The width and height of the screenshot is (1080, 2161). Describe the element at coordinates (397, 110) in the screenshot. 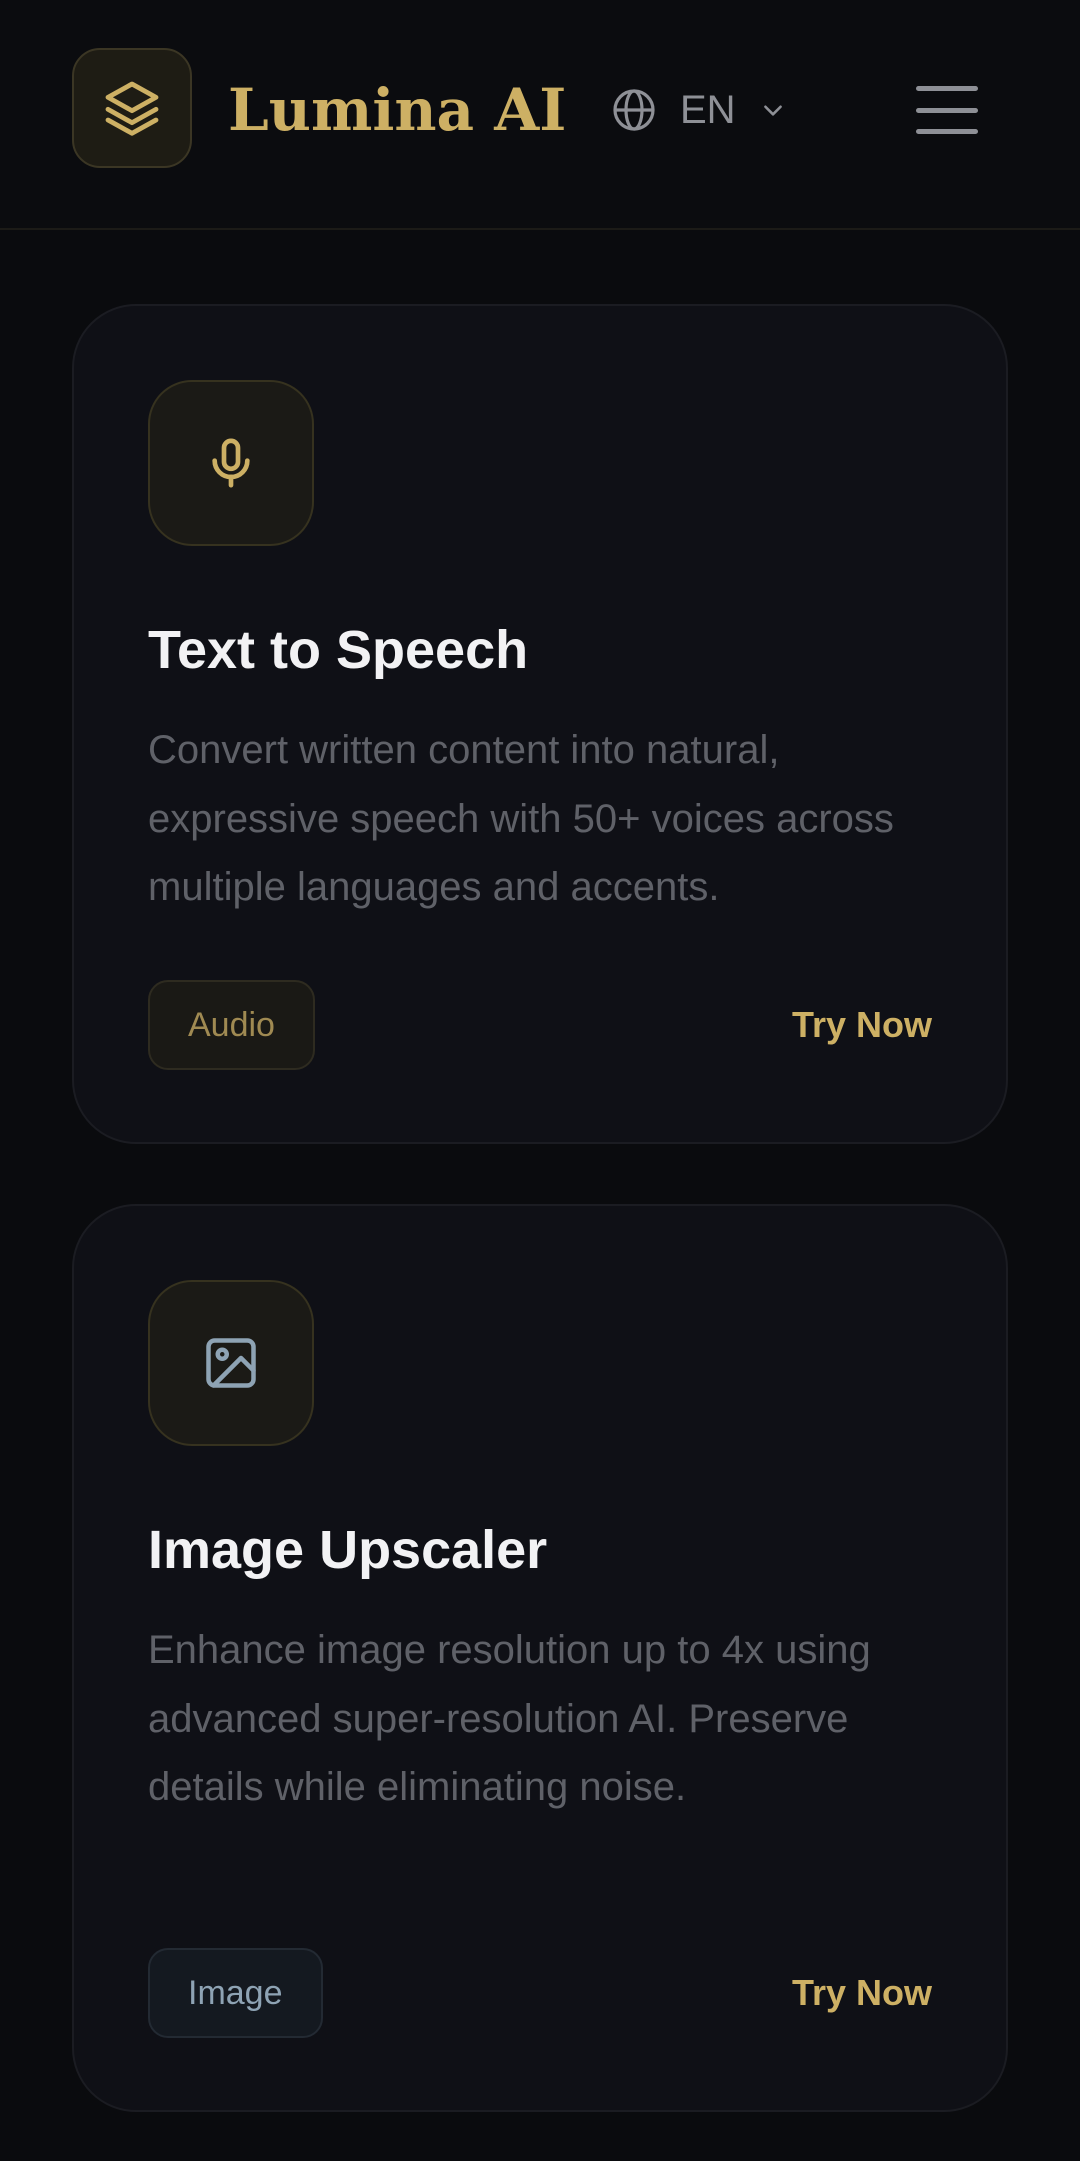

I see `brand-name: Lumina AI` at that location.